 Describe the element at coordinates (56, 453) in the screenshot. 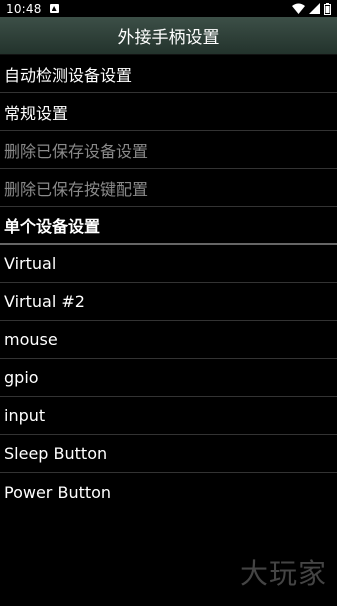

I see `list-item-label: Sleep Button` at that location.